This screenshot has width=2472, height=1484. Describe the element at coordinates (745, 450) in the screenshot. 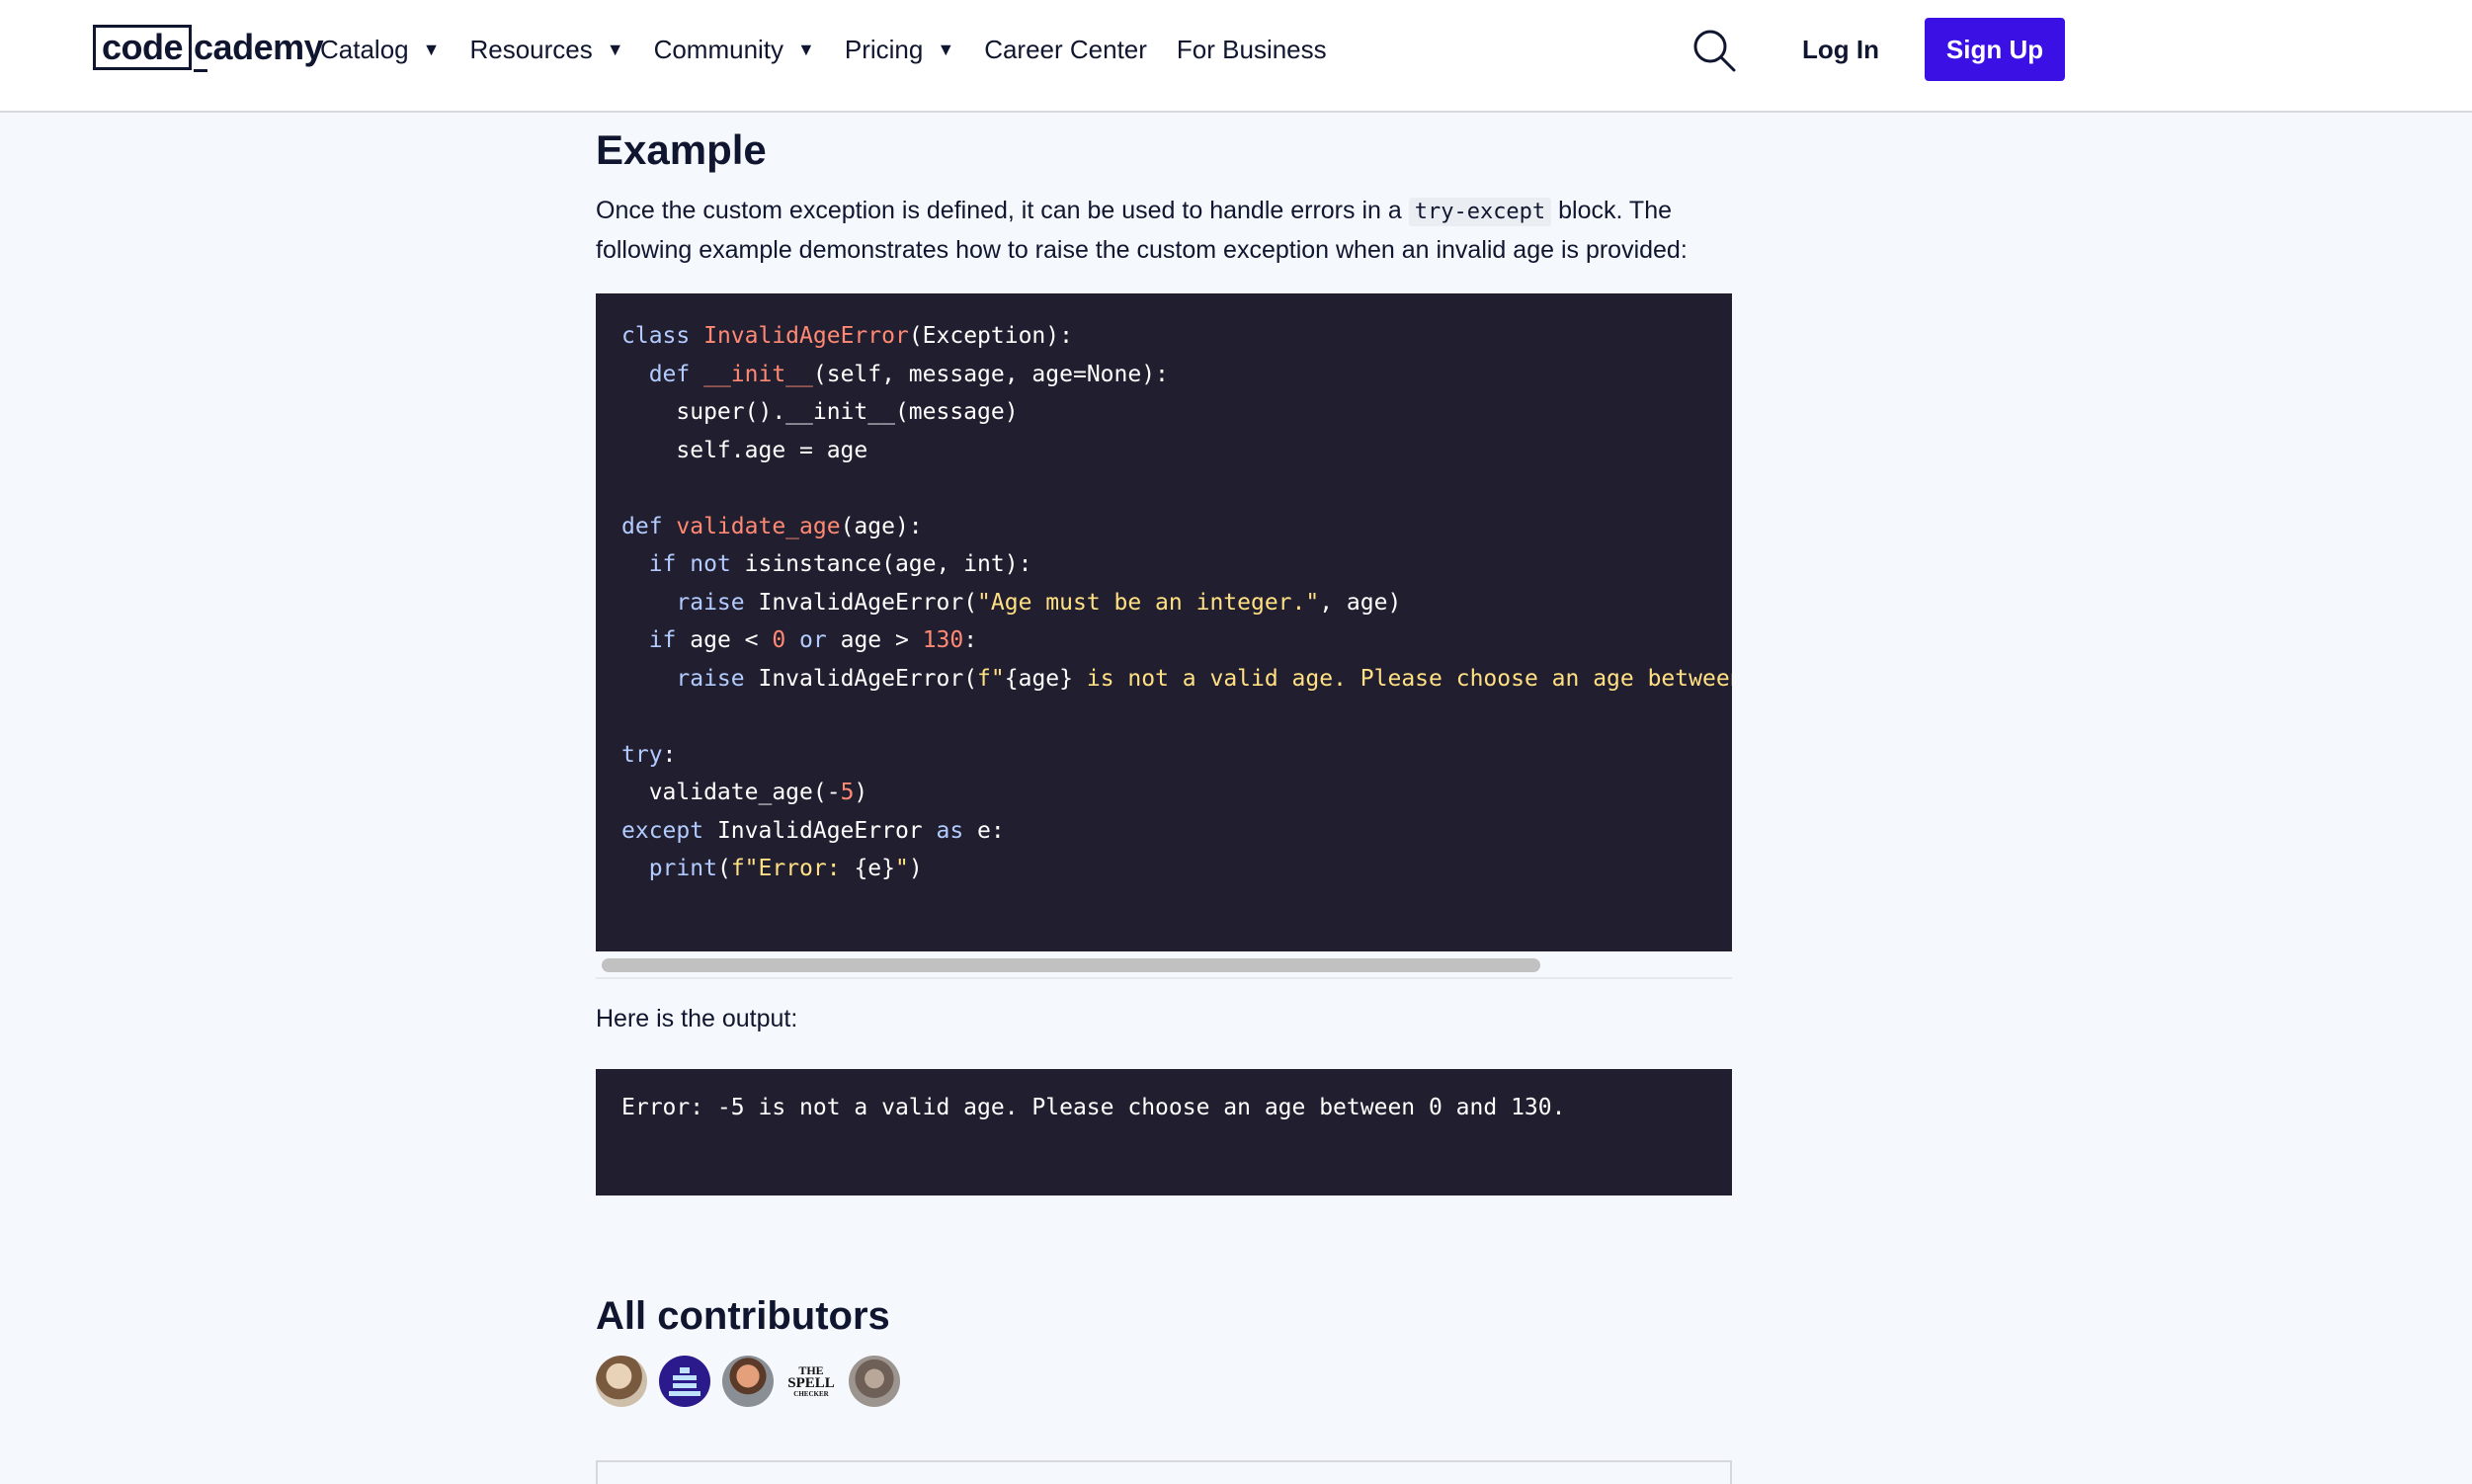

I see `code-token: self.age = age` at that location.